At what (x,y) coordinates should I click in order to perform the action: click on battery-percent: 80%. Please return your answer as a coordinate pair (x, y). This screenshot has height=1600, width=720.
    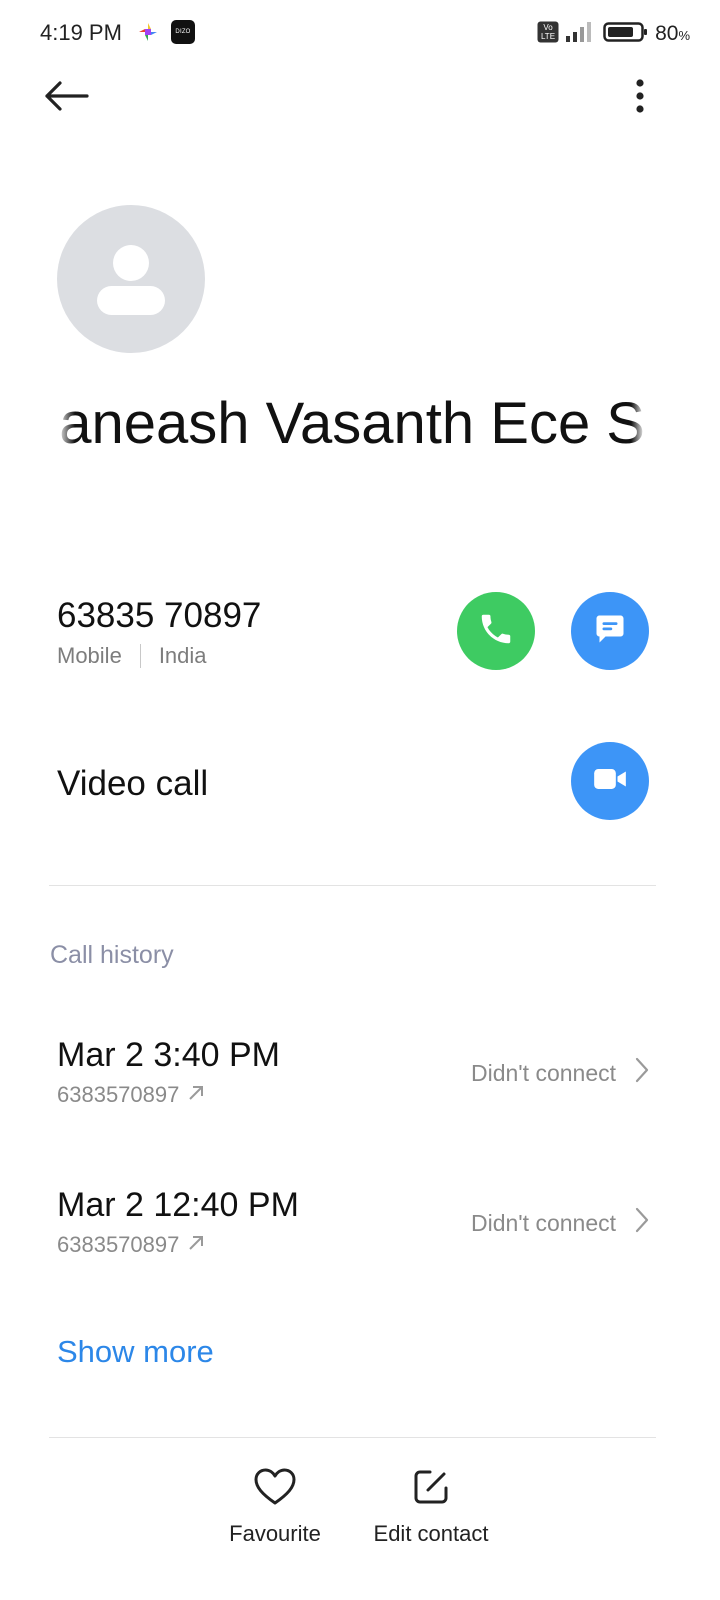
    Looking at the image, I should click on (672, 34).